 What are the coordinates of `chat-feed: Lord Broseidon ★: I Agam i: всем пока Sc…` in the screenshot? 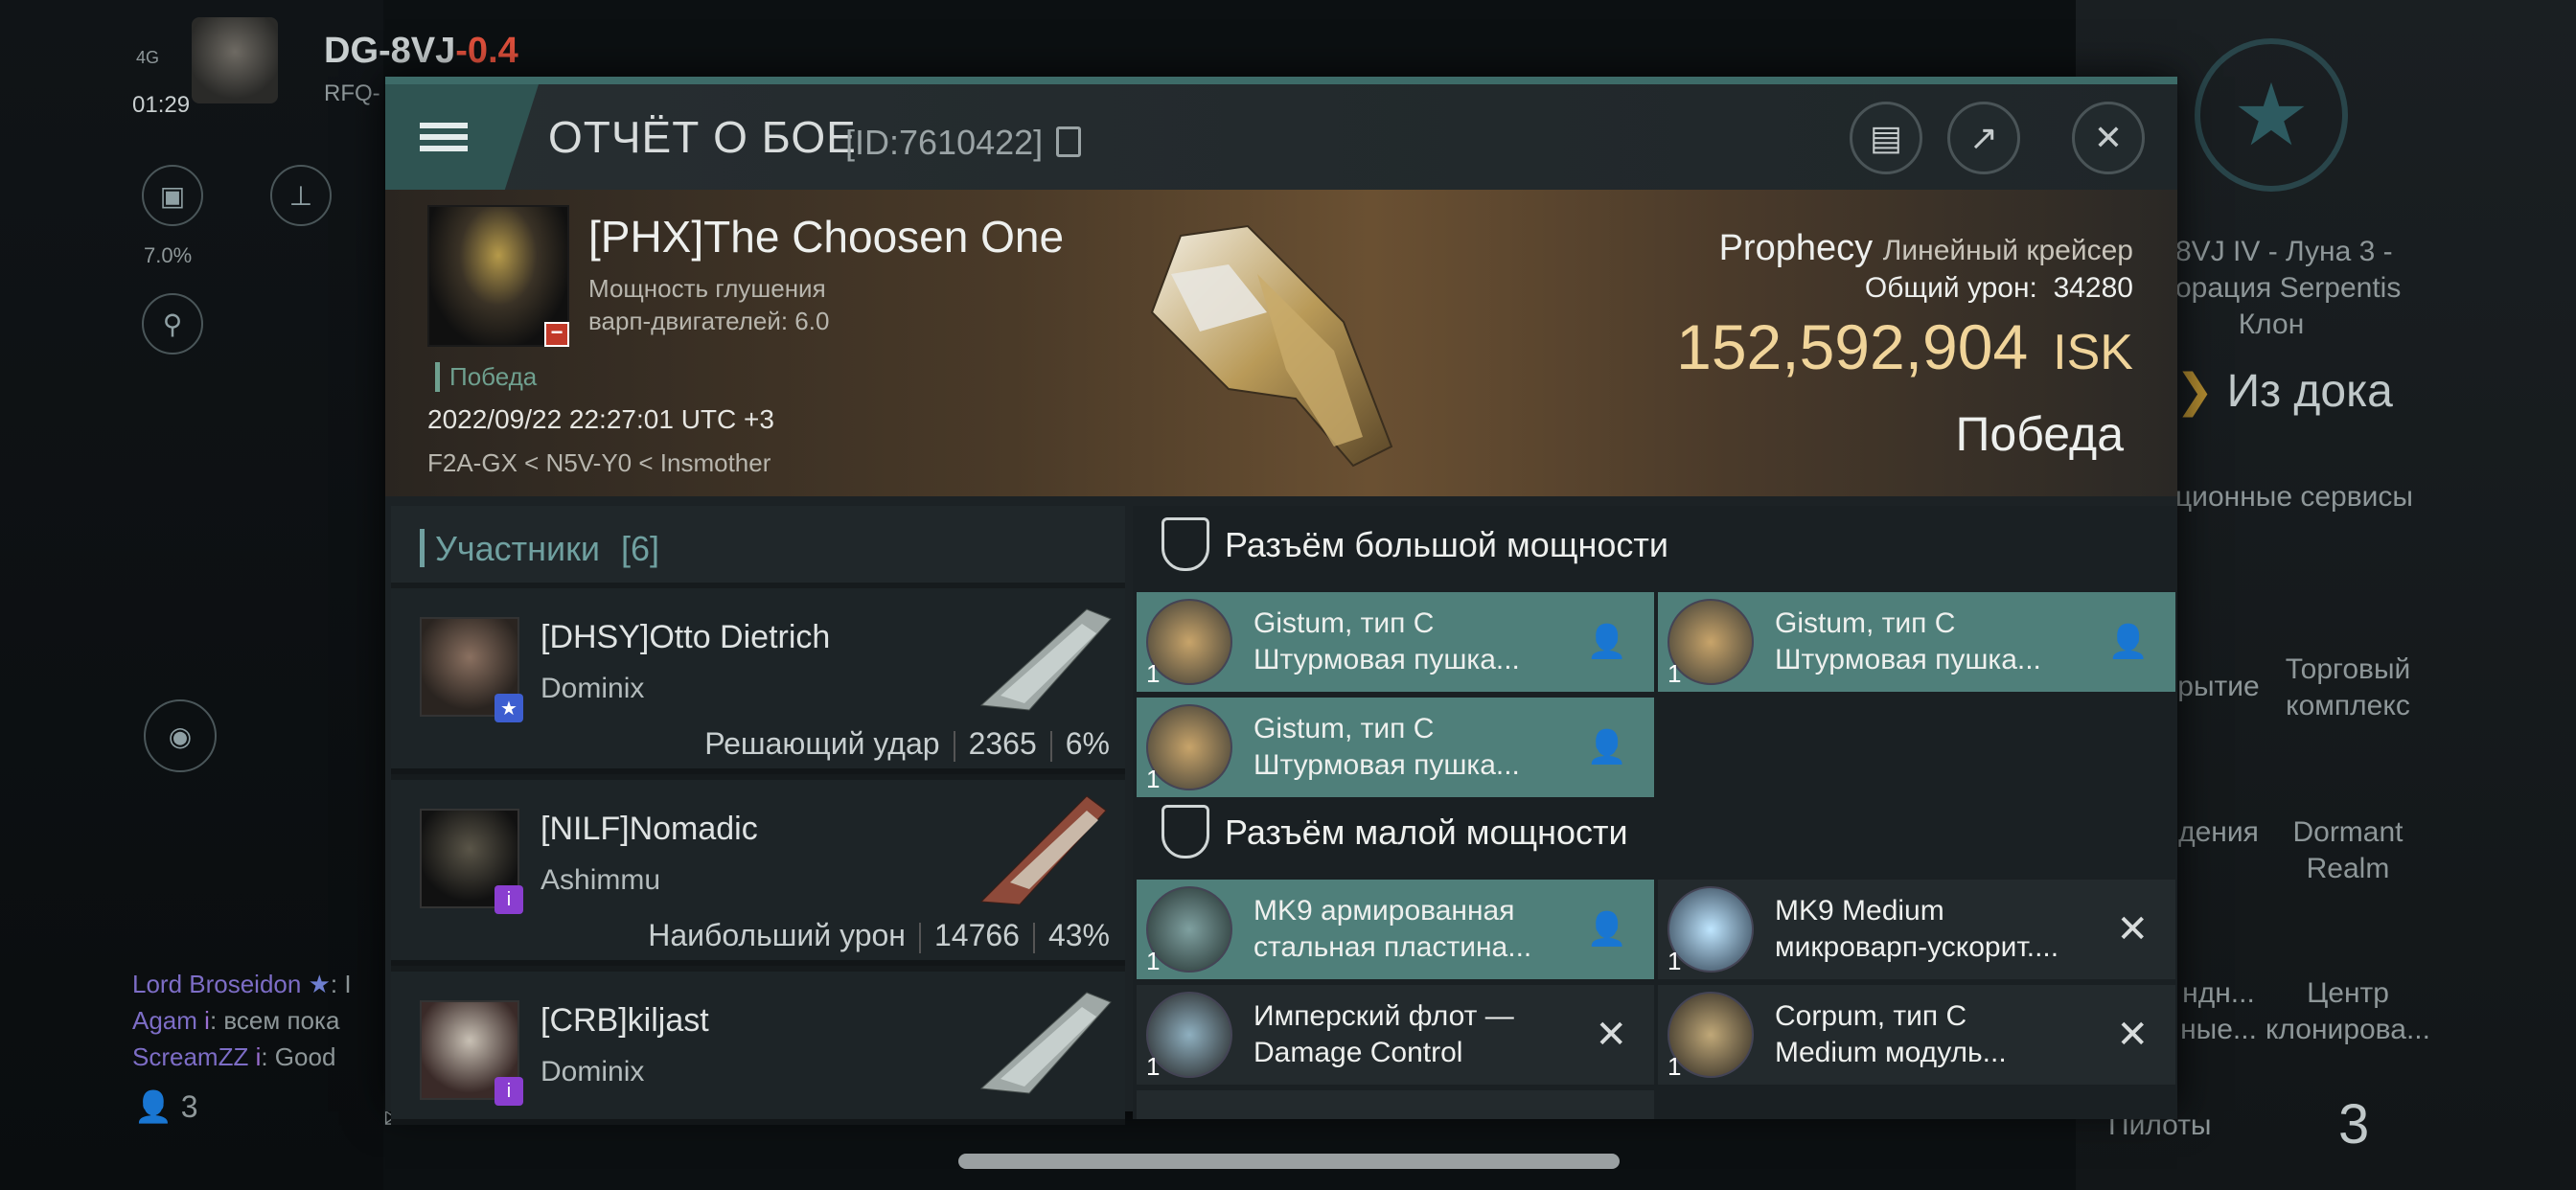 It's located at (242, 1020).